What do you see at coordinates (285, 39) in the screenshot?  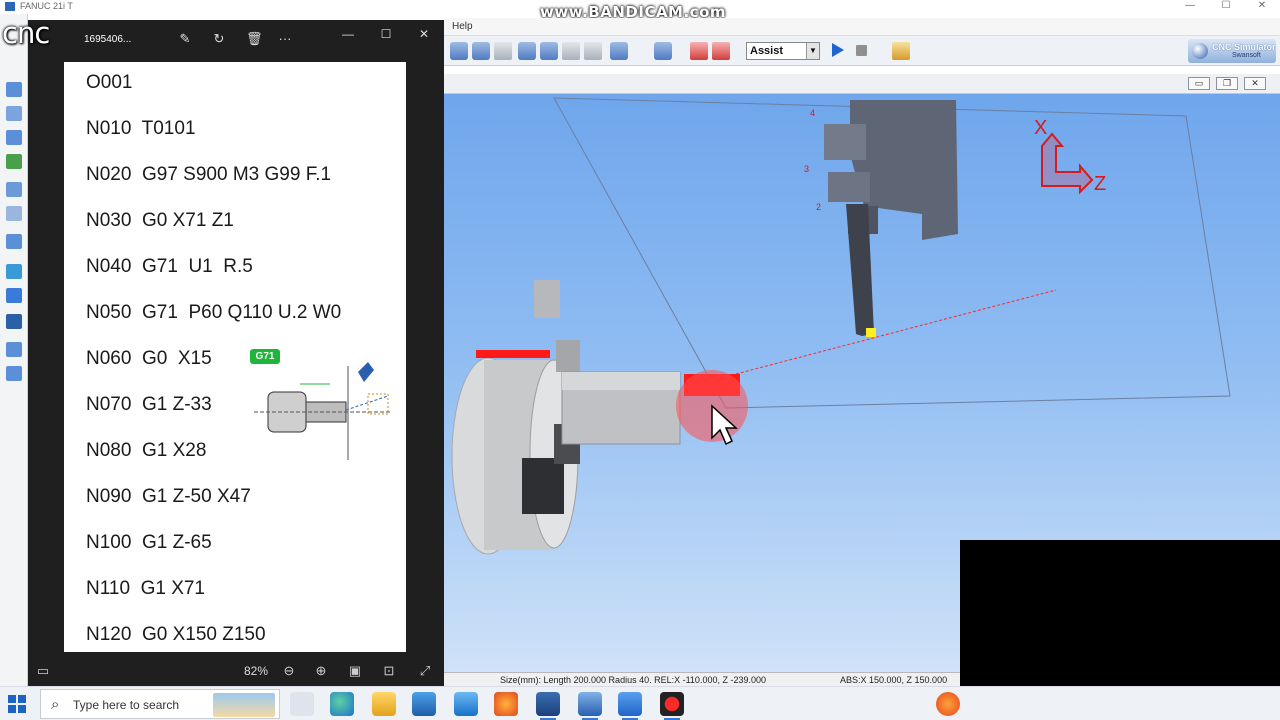 I see `more-icon: ···` at bounding box center [285, 39].